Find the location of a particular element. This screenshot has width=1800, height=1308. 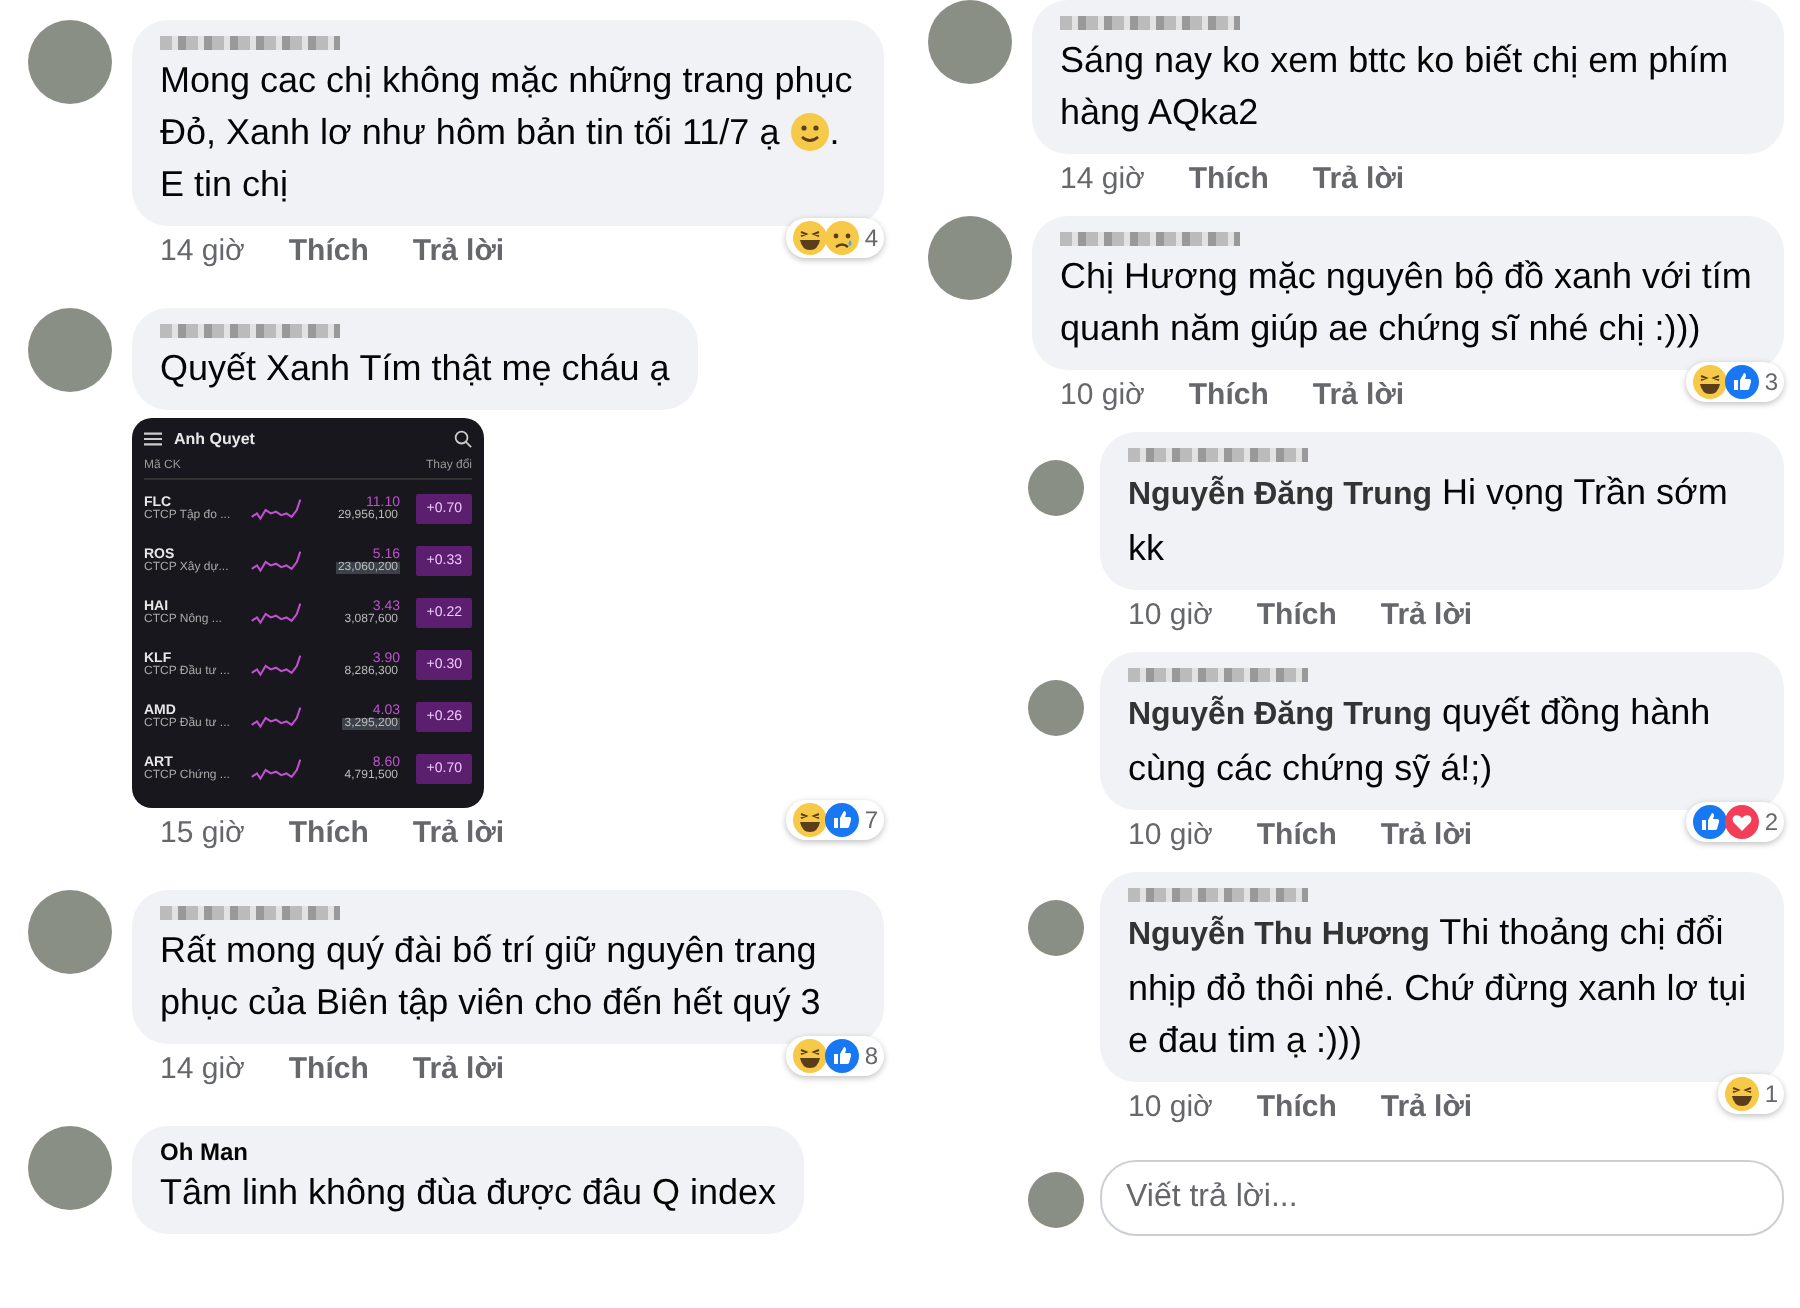

reactions-summary: 8 is located at coordinates (835, 1055).